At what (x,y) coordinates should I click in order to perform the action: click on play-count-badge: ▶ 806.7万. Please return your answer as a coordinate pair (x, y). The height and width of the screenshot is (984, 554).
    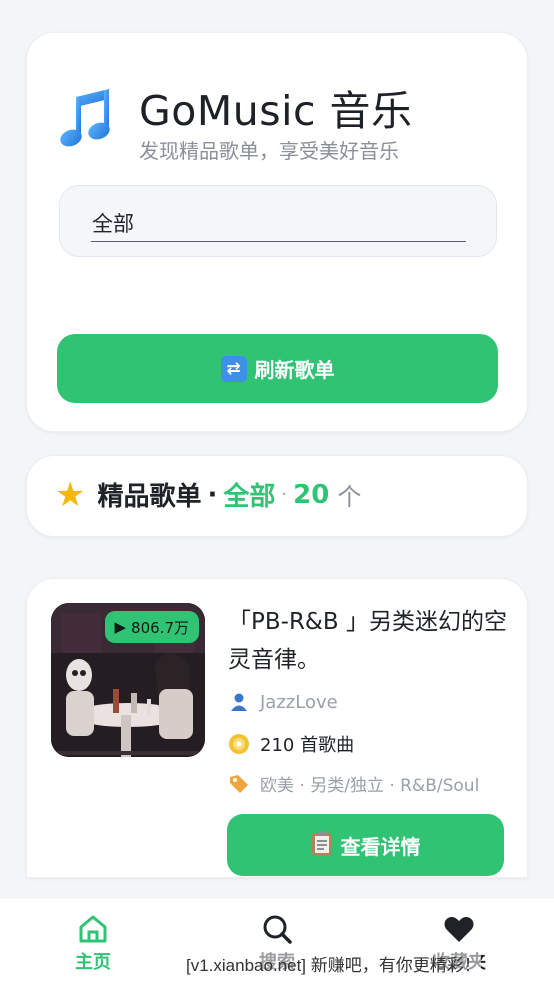
    Looking at the image, I should click on (151, 627).